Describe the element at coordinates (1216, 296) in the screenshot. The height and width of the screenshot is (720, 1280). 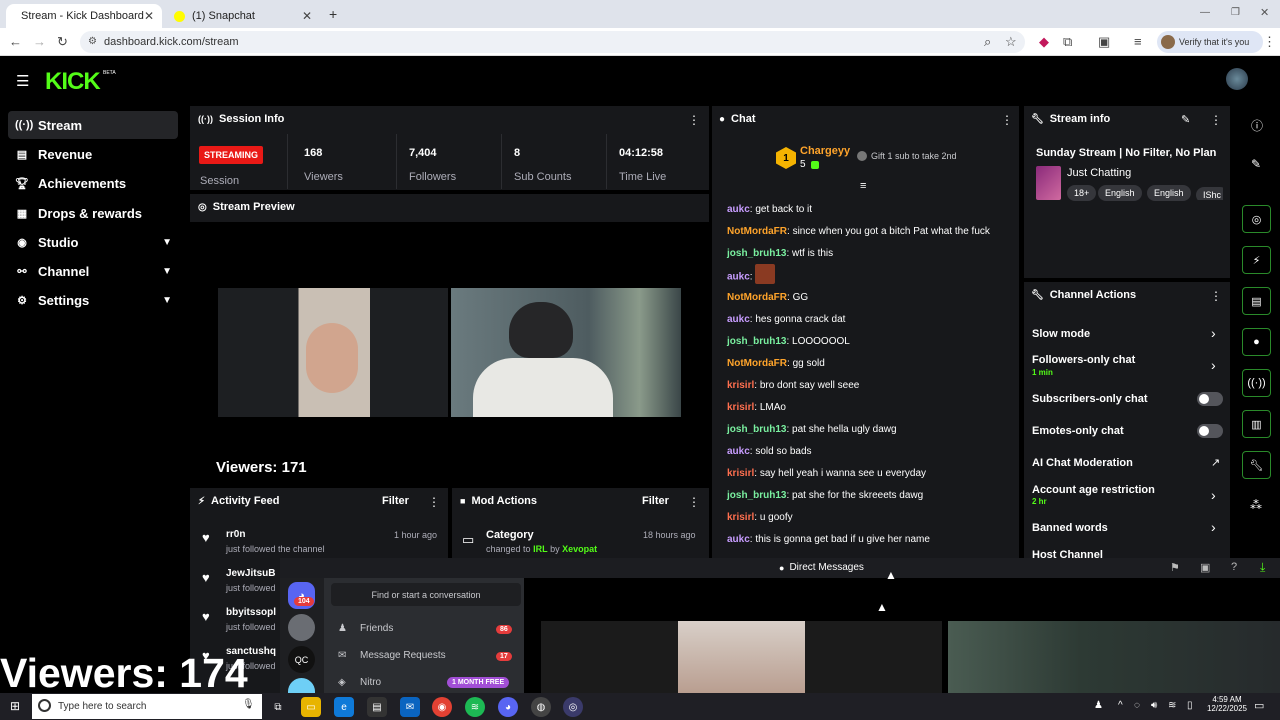
I see `channel-actions-menu-icon: ⋮` at that location.